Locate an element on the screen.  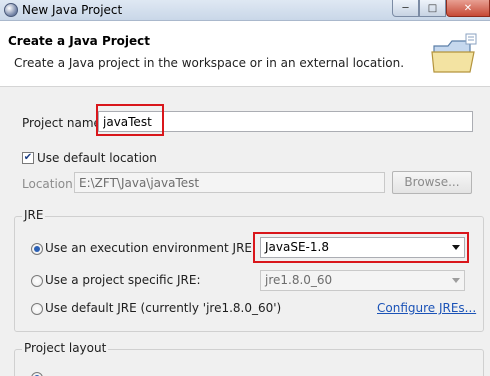
location-label: Location: is located at coordinates (49, 184).